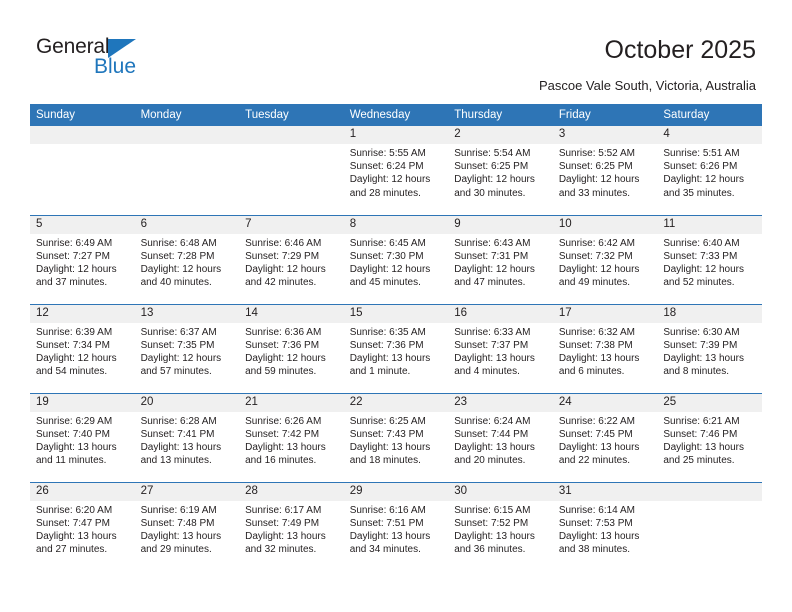  I want to click on day-number, so click(291, 135).